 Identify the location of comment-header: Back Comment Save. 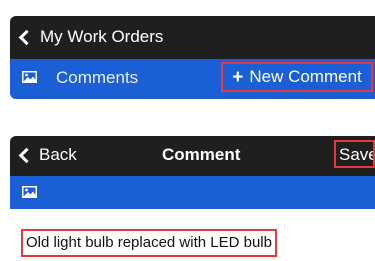
(192, 156).